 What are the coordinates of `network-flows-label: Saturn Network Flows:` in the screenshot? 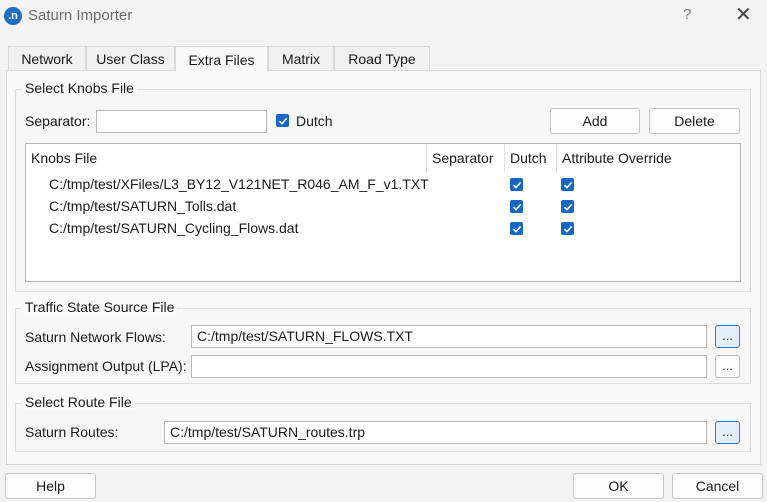 It's located at (95, 337).